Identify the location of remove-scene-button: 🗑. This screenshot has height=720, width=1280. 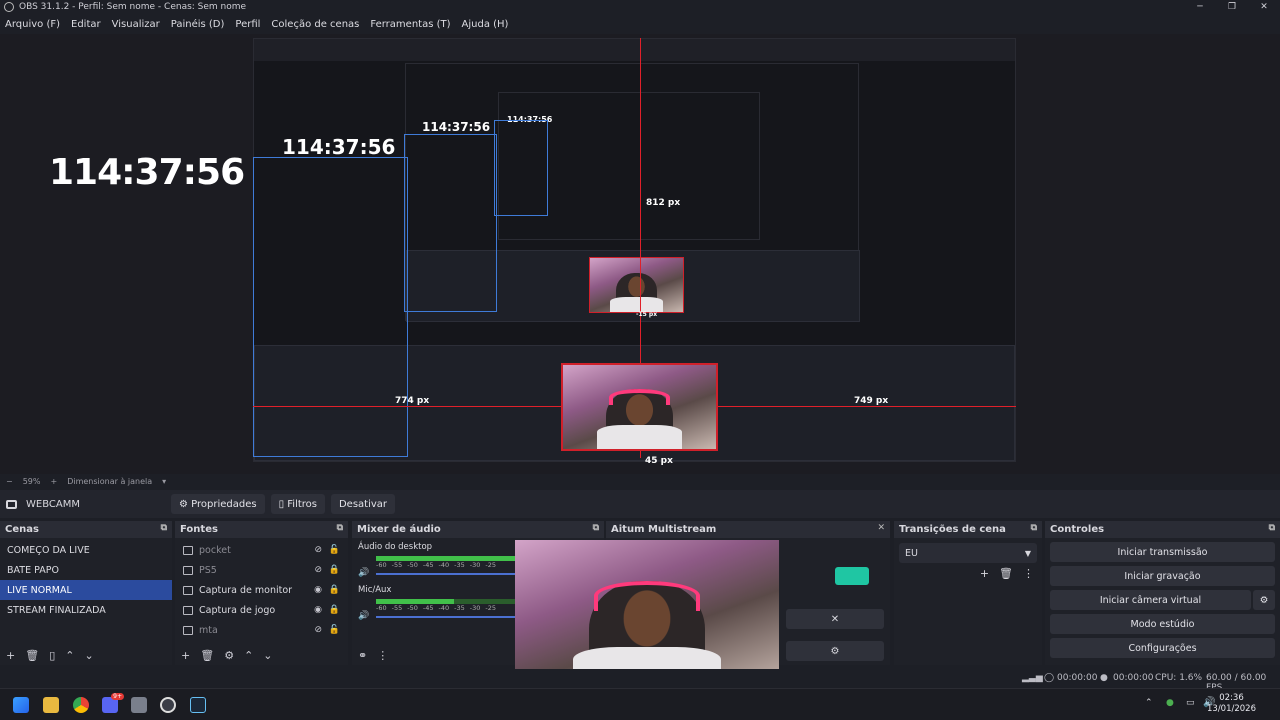
(32, 655).